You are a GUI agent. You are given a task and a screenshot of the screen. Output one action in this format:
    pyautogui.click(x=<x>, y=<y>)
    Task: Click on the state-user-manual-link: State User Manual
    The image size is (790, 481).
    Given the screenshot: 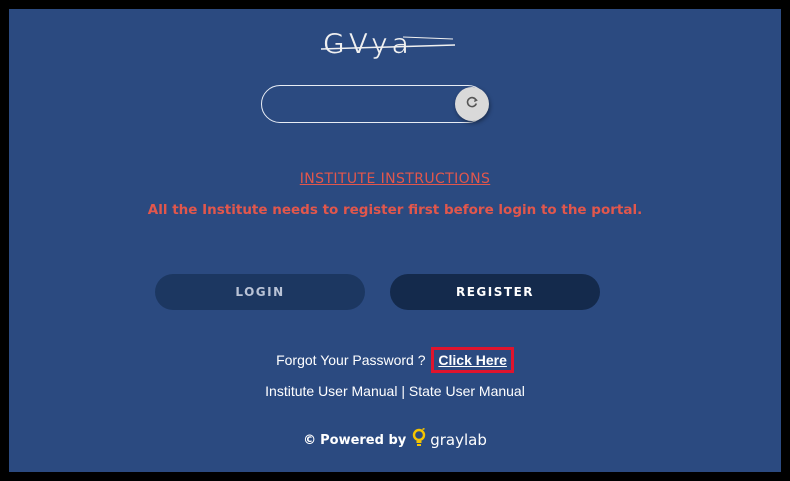 What is the action you would take?
    pyautogui.click(x=467, y=391)
    